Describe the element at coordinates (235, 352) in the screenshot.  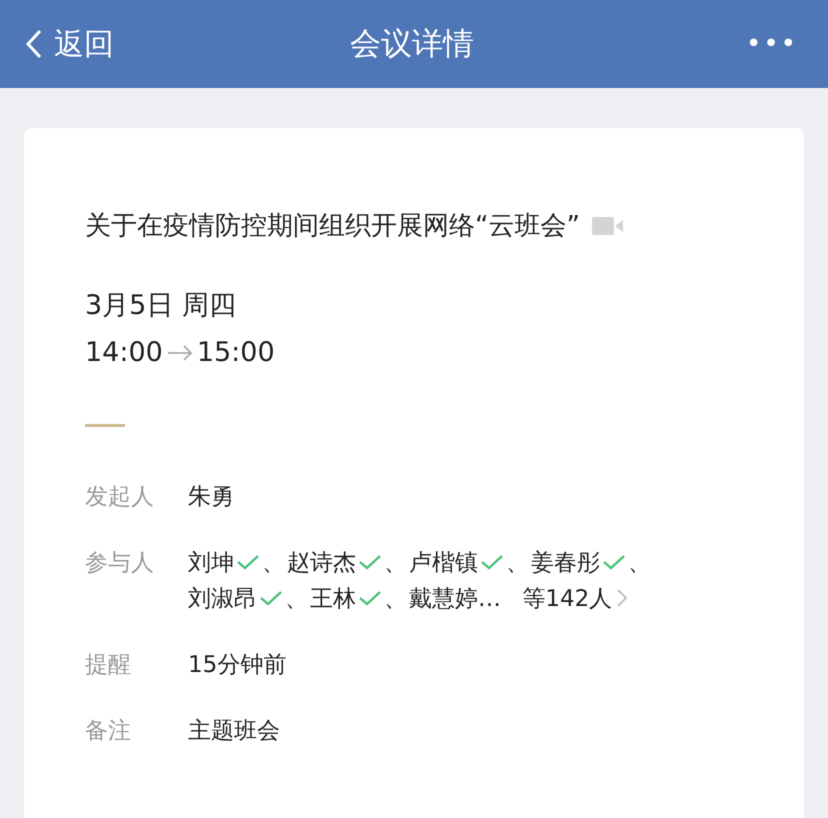
I see `end-time: 15:00` at that location.